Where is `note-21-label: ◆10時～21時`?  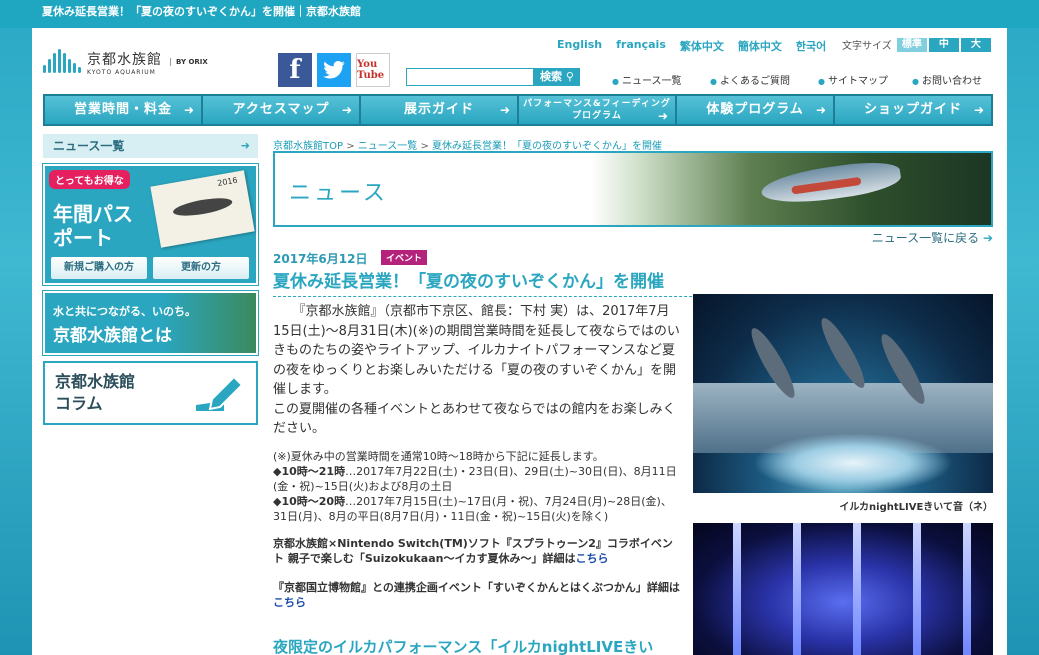
note-21-label: ◆10時～21時 is located at coordinates (309, 471).